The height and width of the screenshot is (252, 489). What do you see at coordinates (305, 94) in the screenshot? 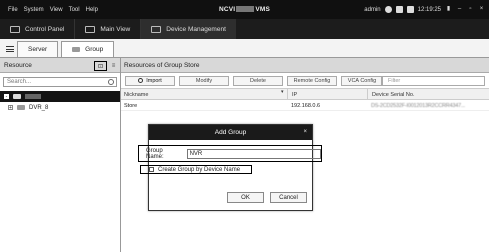
I see `table-header: Nickname ▾ IP Device Serial No.` at bounding box center [305, 94].